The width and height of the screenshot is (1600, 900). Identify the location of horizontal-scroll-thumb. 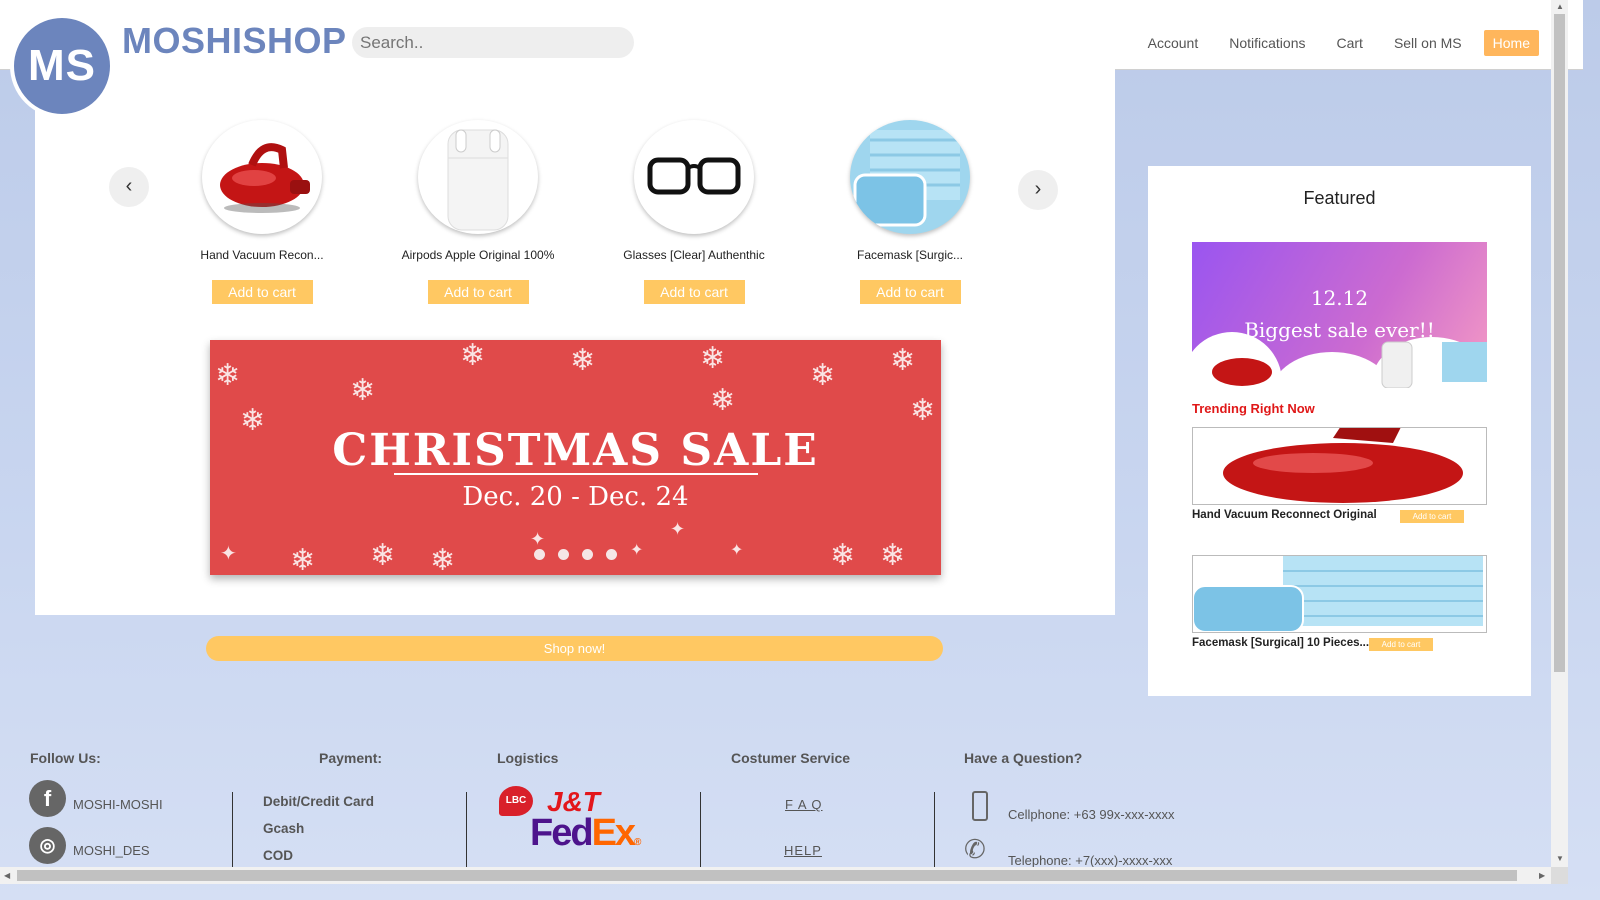
(767, 875).